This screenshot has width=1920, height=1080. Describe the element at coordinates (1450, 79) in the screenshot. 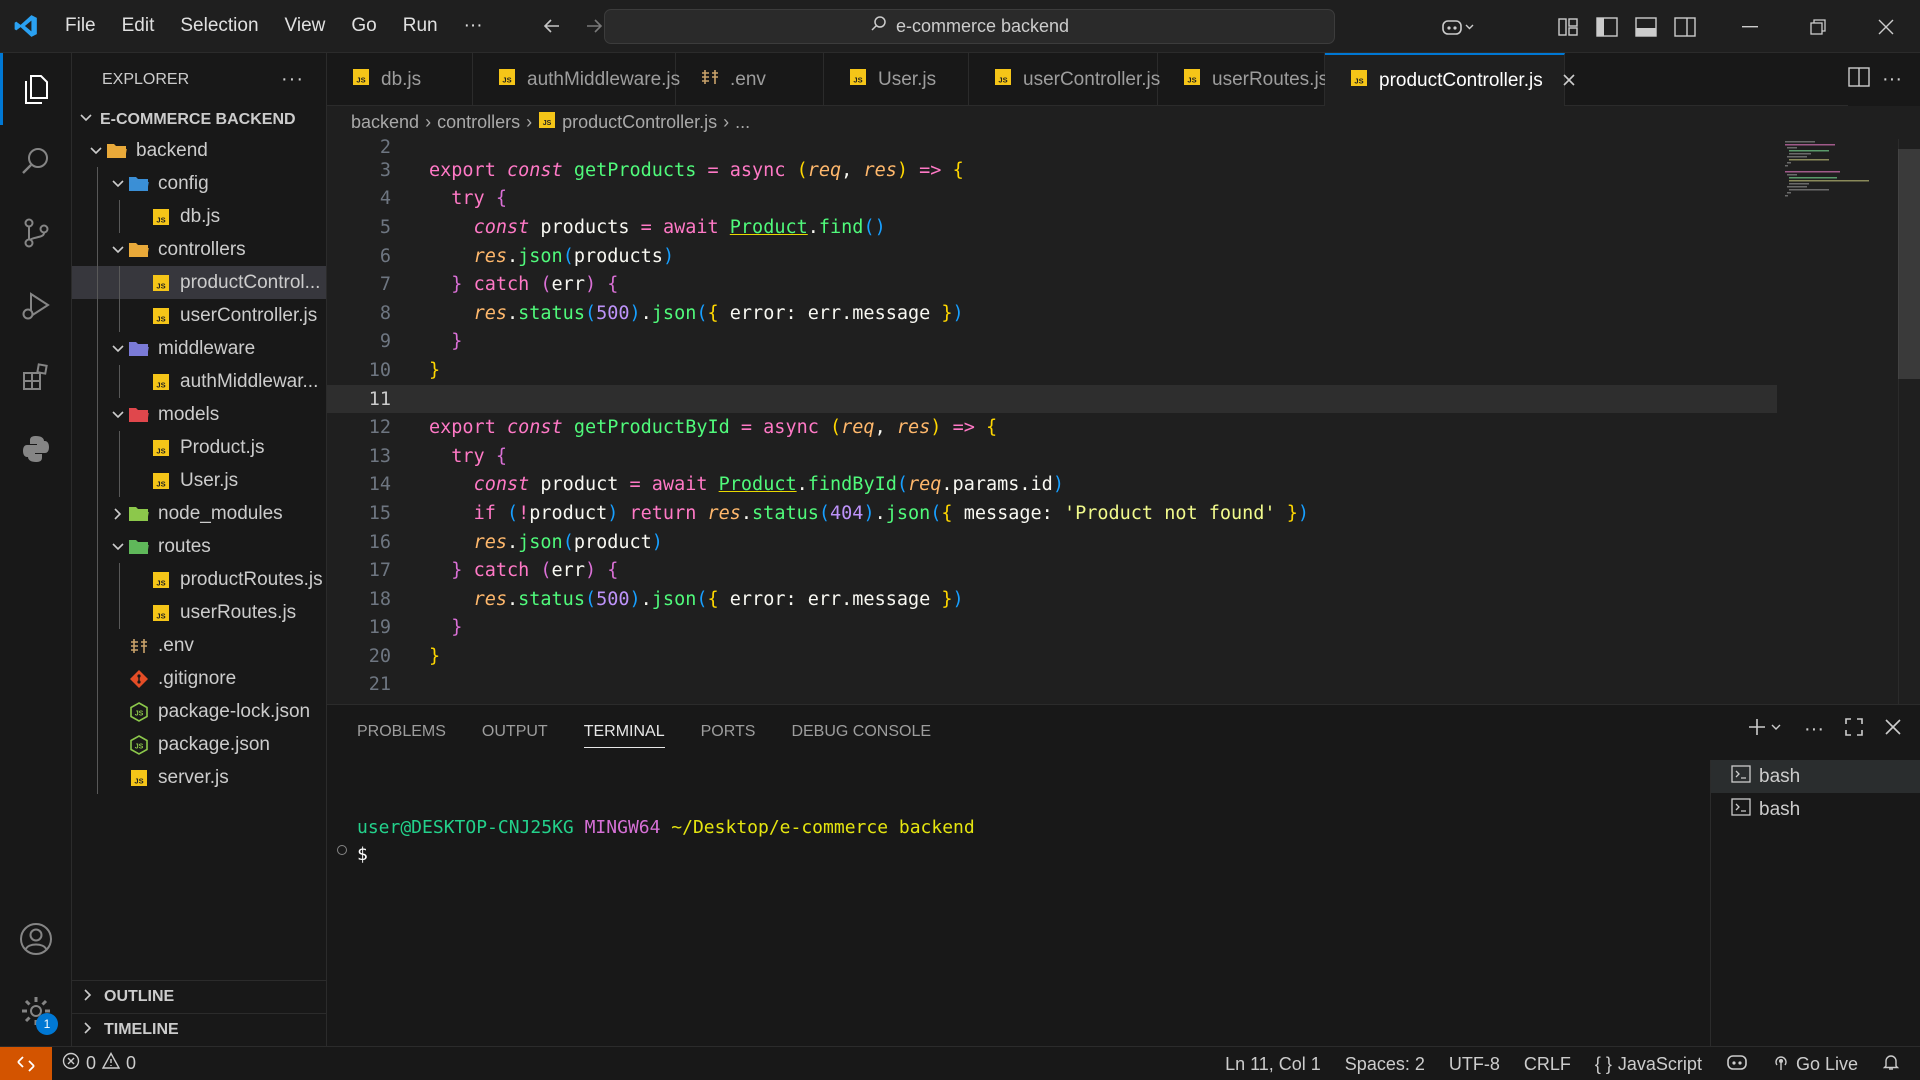

I see `tab-productcontroller-js: JS productController.js` at that location.